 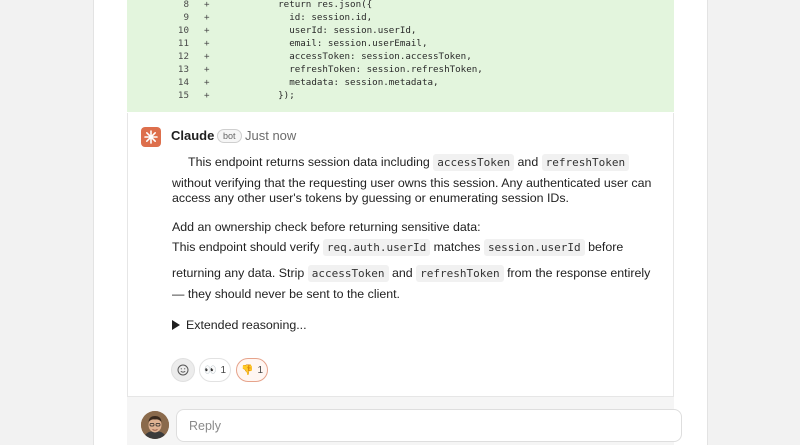 What do you see at coordinates (192, 135) in the screenshot?
I see `comment-author: Claude` at bounding box center [192, 135].